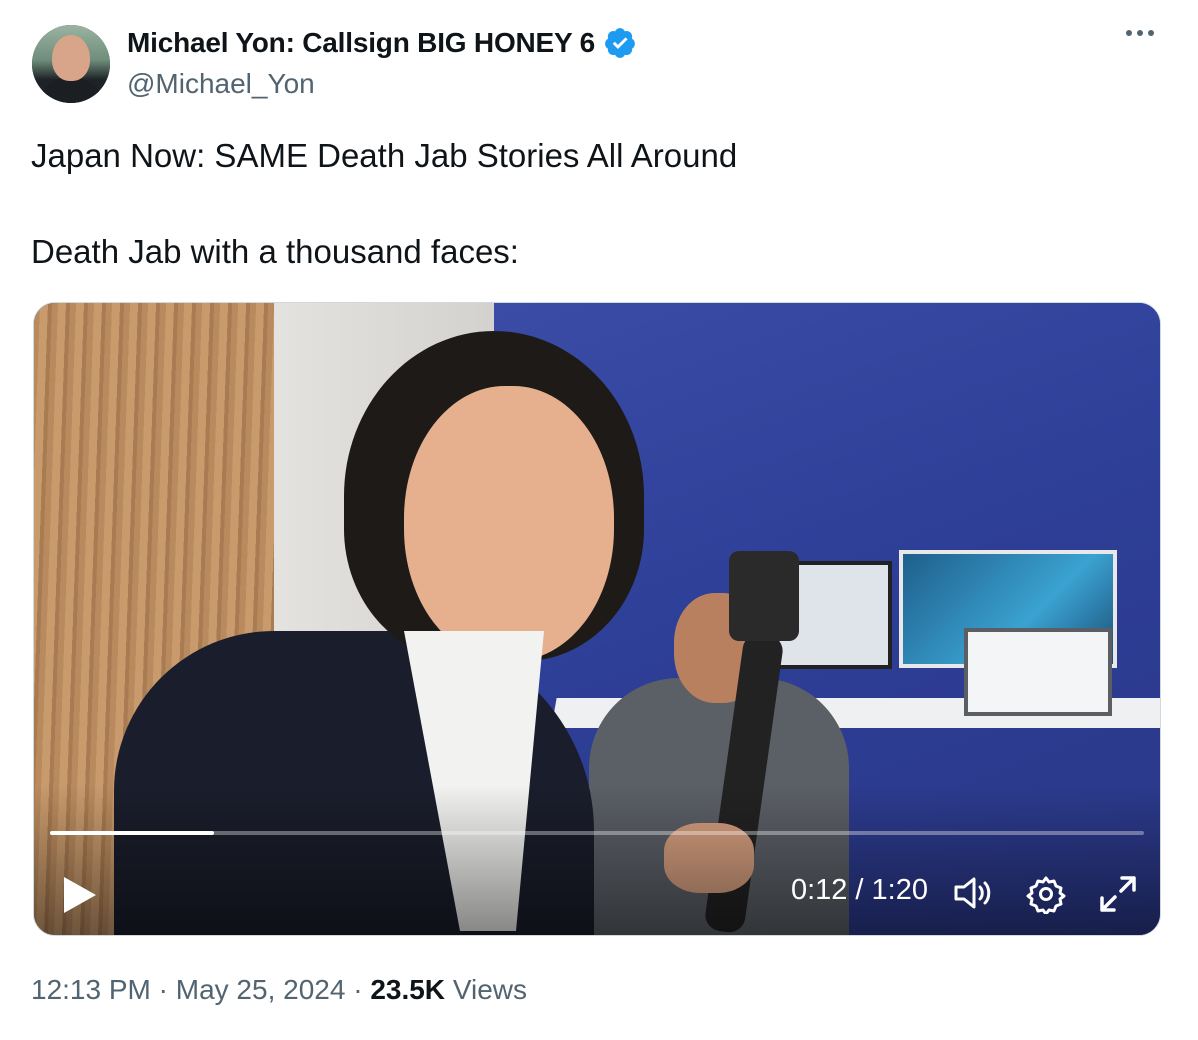 This screenshot has width=1198, height=1040. I want to click on tweet-time: 12:13 PM, so click(91, 989).